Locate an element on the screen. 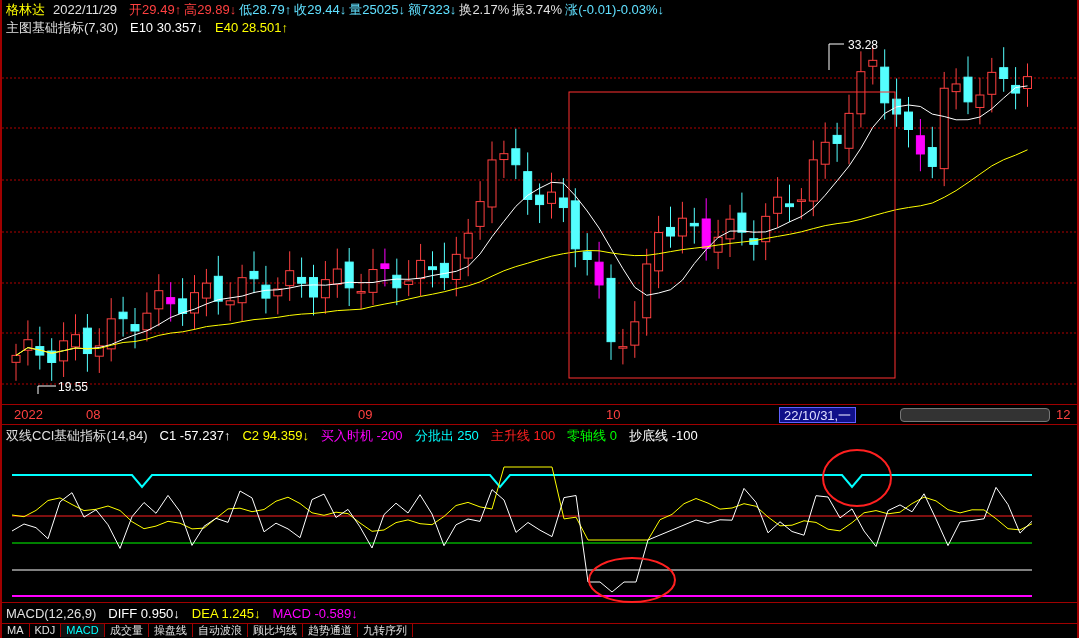 Image resolution: width=1079 pixels, height=638 pixels. indicator-value: 抄底线 -100 is located at coordinates (663, 435).